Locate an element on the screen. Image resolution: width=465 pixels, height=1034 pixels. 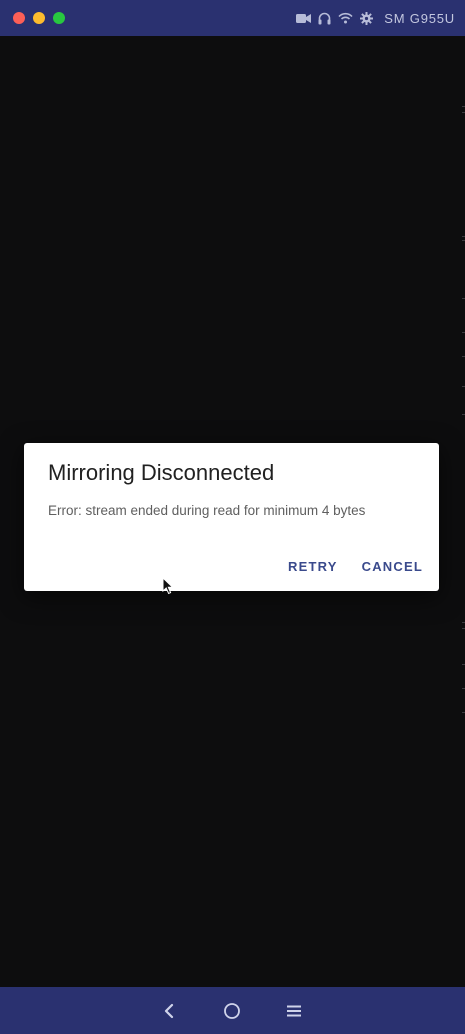
recents-icon is located at coordinates (294, 1011).